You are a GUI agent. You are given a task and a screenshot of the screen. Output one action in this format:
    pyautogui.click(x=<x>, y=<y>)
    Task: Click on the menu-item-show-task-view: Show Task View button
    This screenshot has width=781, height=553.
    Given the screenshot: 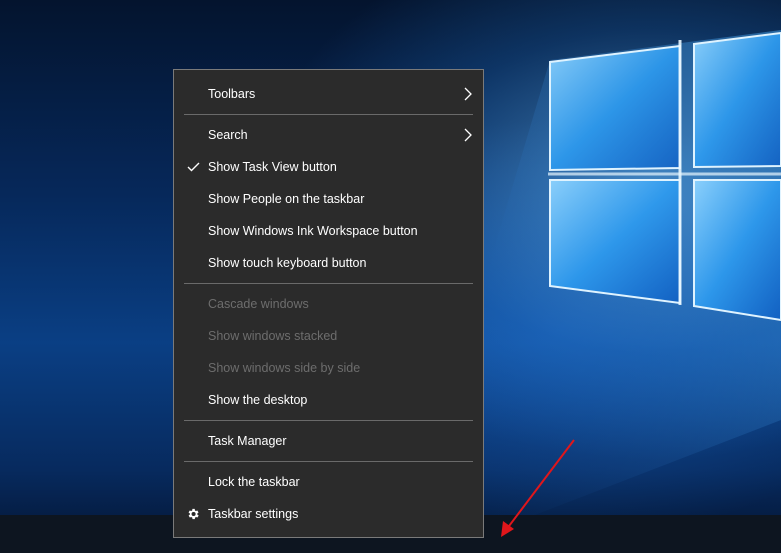 What is the action you would take?
    pyautogui.click(x=328, y=167)
    